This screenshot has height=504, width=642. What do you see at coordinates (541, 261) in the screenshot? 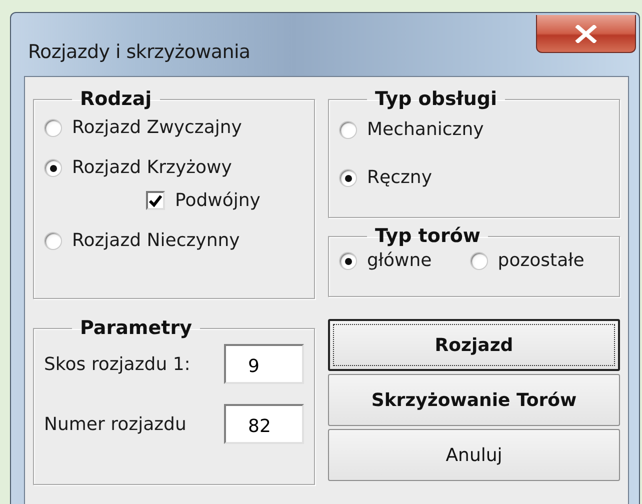
I see `radio-label: pozostałe` at bounding box center [541, 261].